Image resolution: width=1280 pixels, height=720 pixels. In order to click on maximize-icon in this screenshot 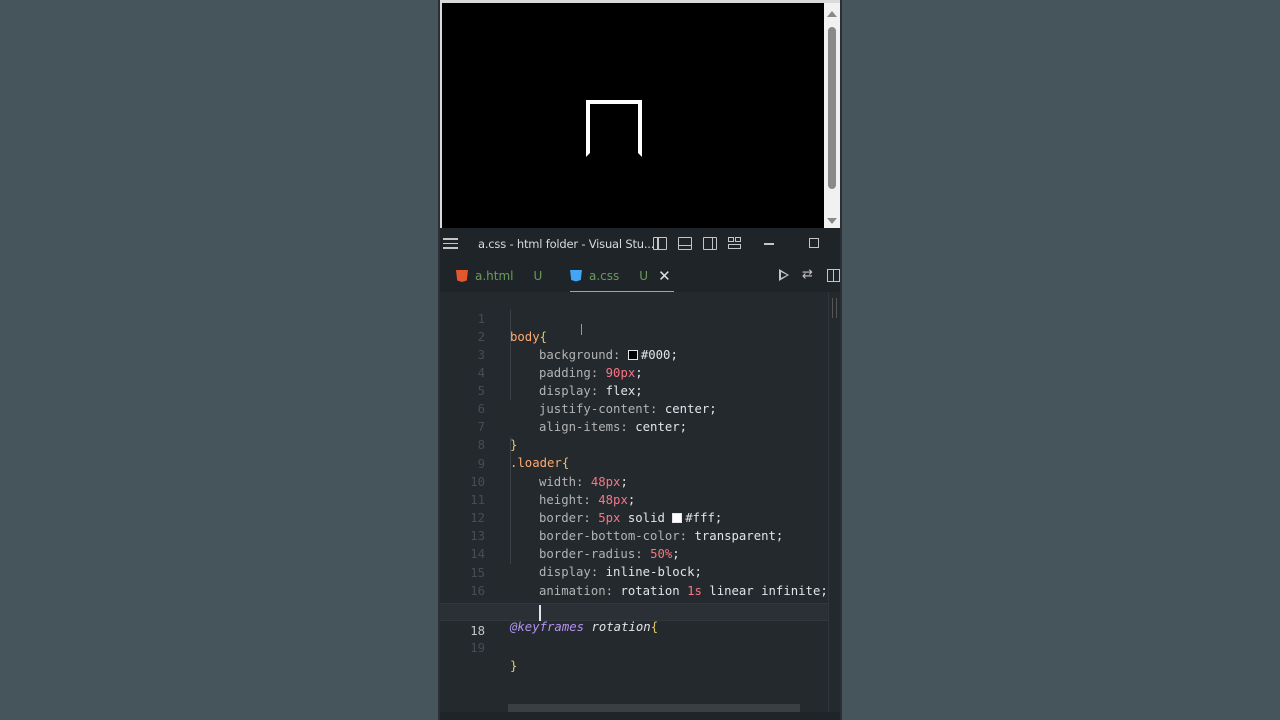, I will do `click(814, 243)`.